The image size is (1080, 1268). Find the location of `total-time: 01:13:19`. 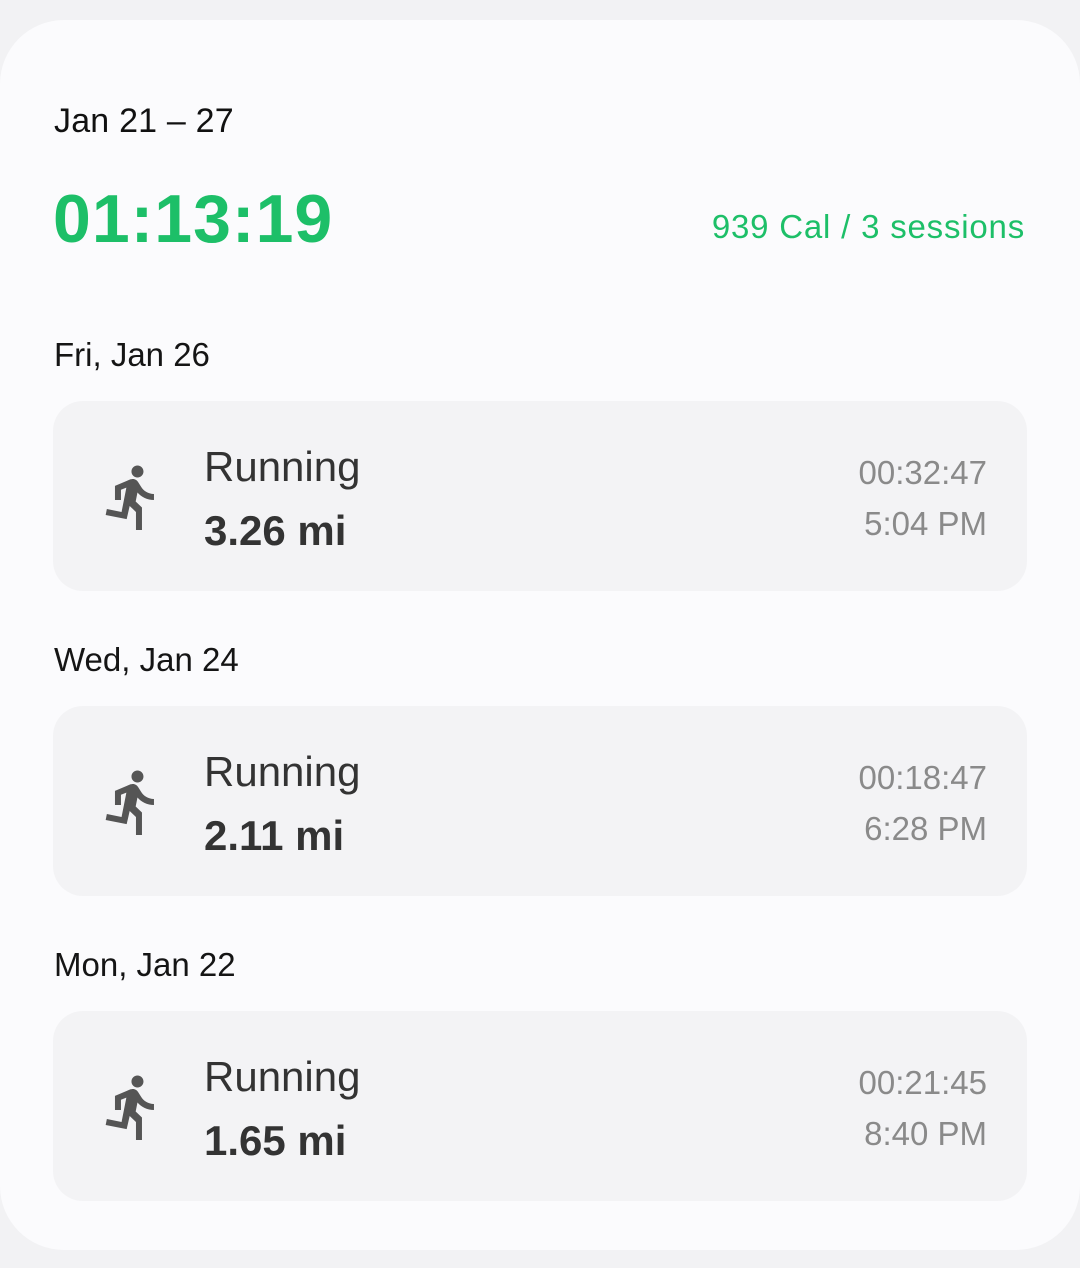

total-time: 01:13:19 is located at coordinates (193, 219).